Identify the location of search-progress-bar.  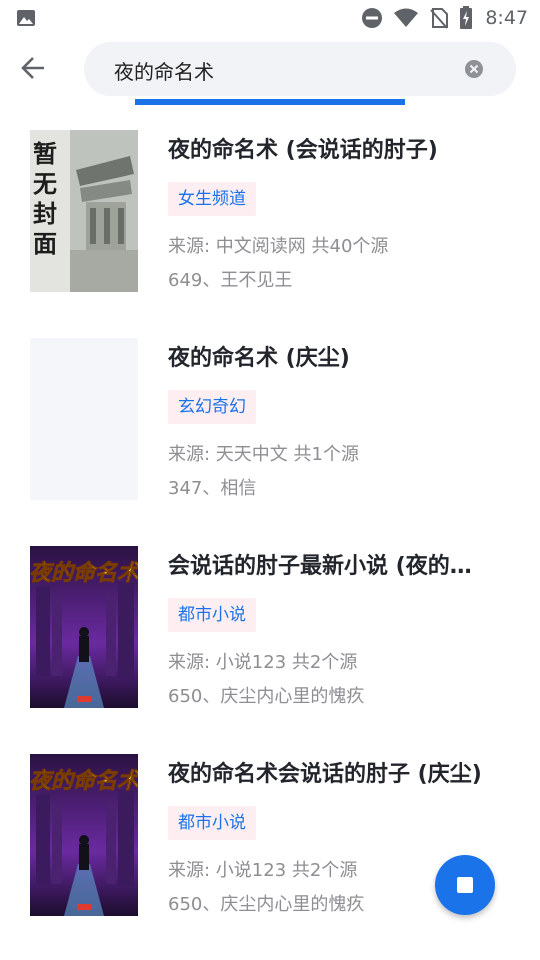
(270, 102).